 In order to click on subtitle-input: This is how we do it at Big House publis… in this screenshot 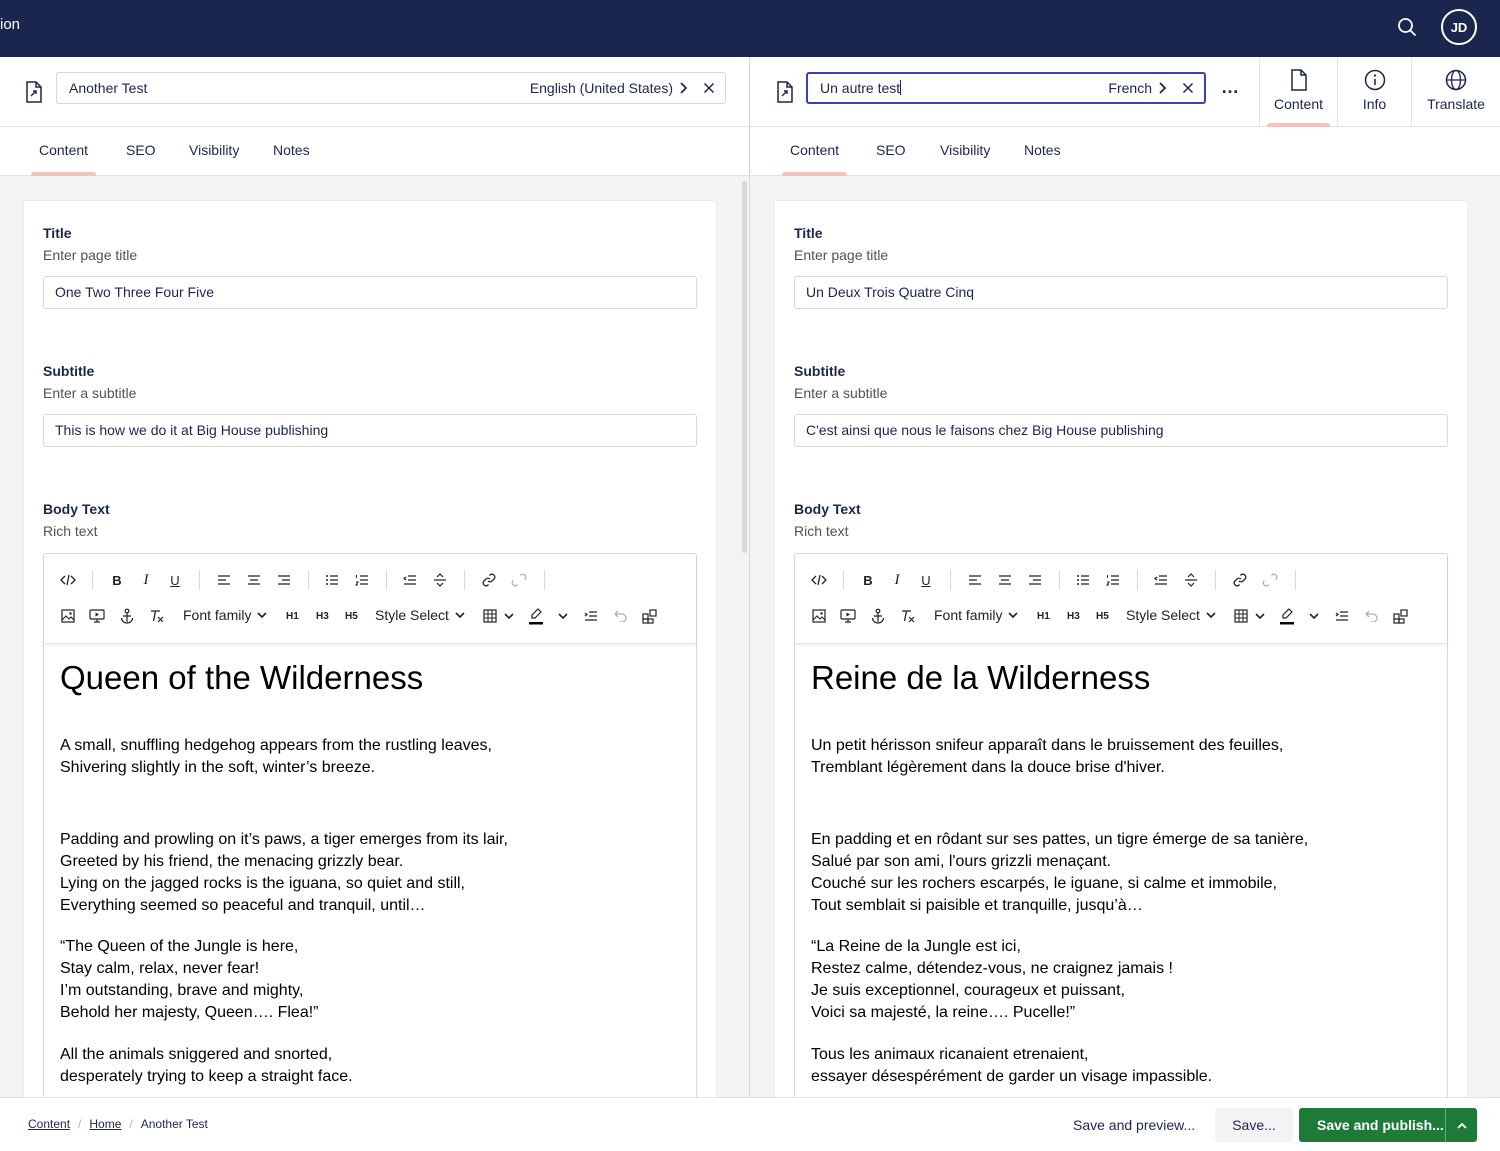, I will do `click(370, 430)`.